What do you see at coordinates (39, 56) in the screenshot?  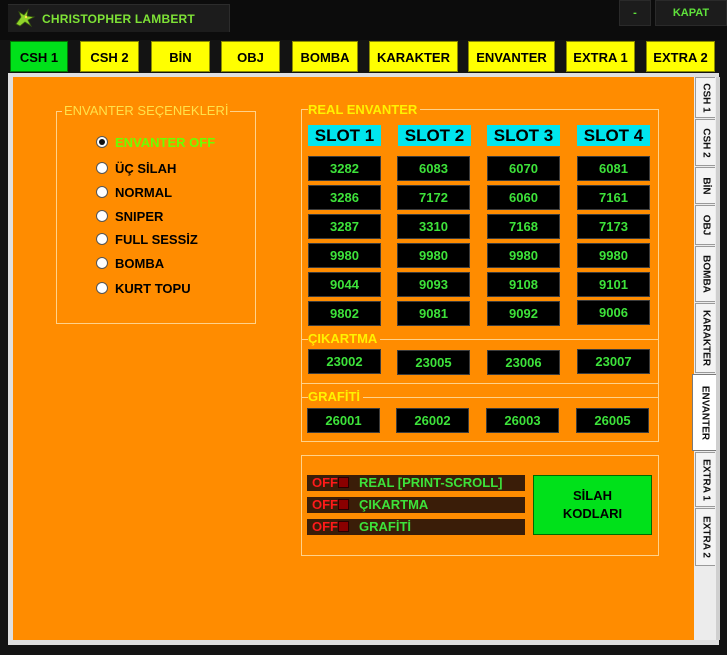 I see `tab-csh-1: CSH 1` at bounding box center [39, 56].